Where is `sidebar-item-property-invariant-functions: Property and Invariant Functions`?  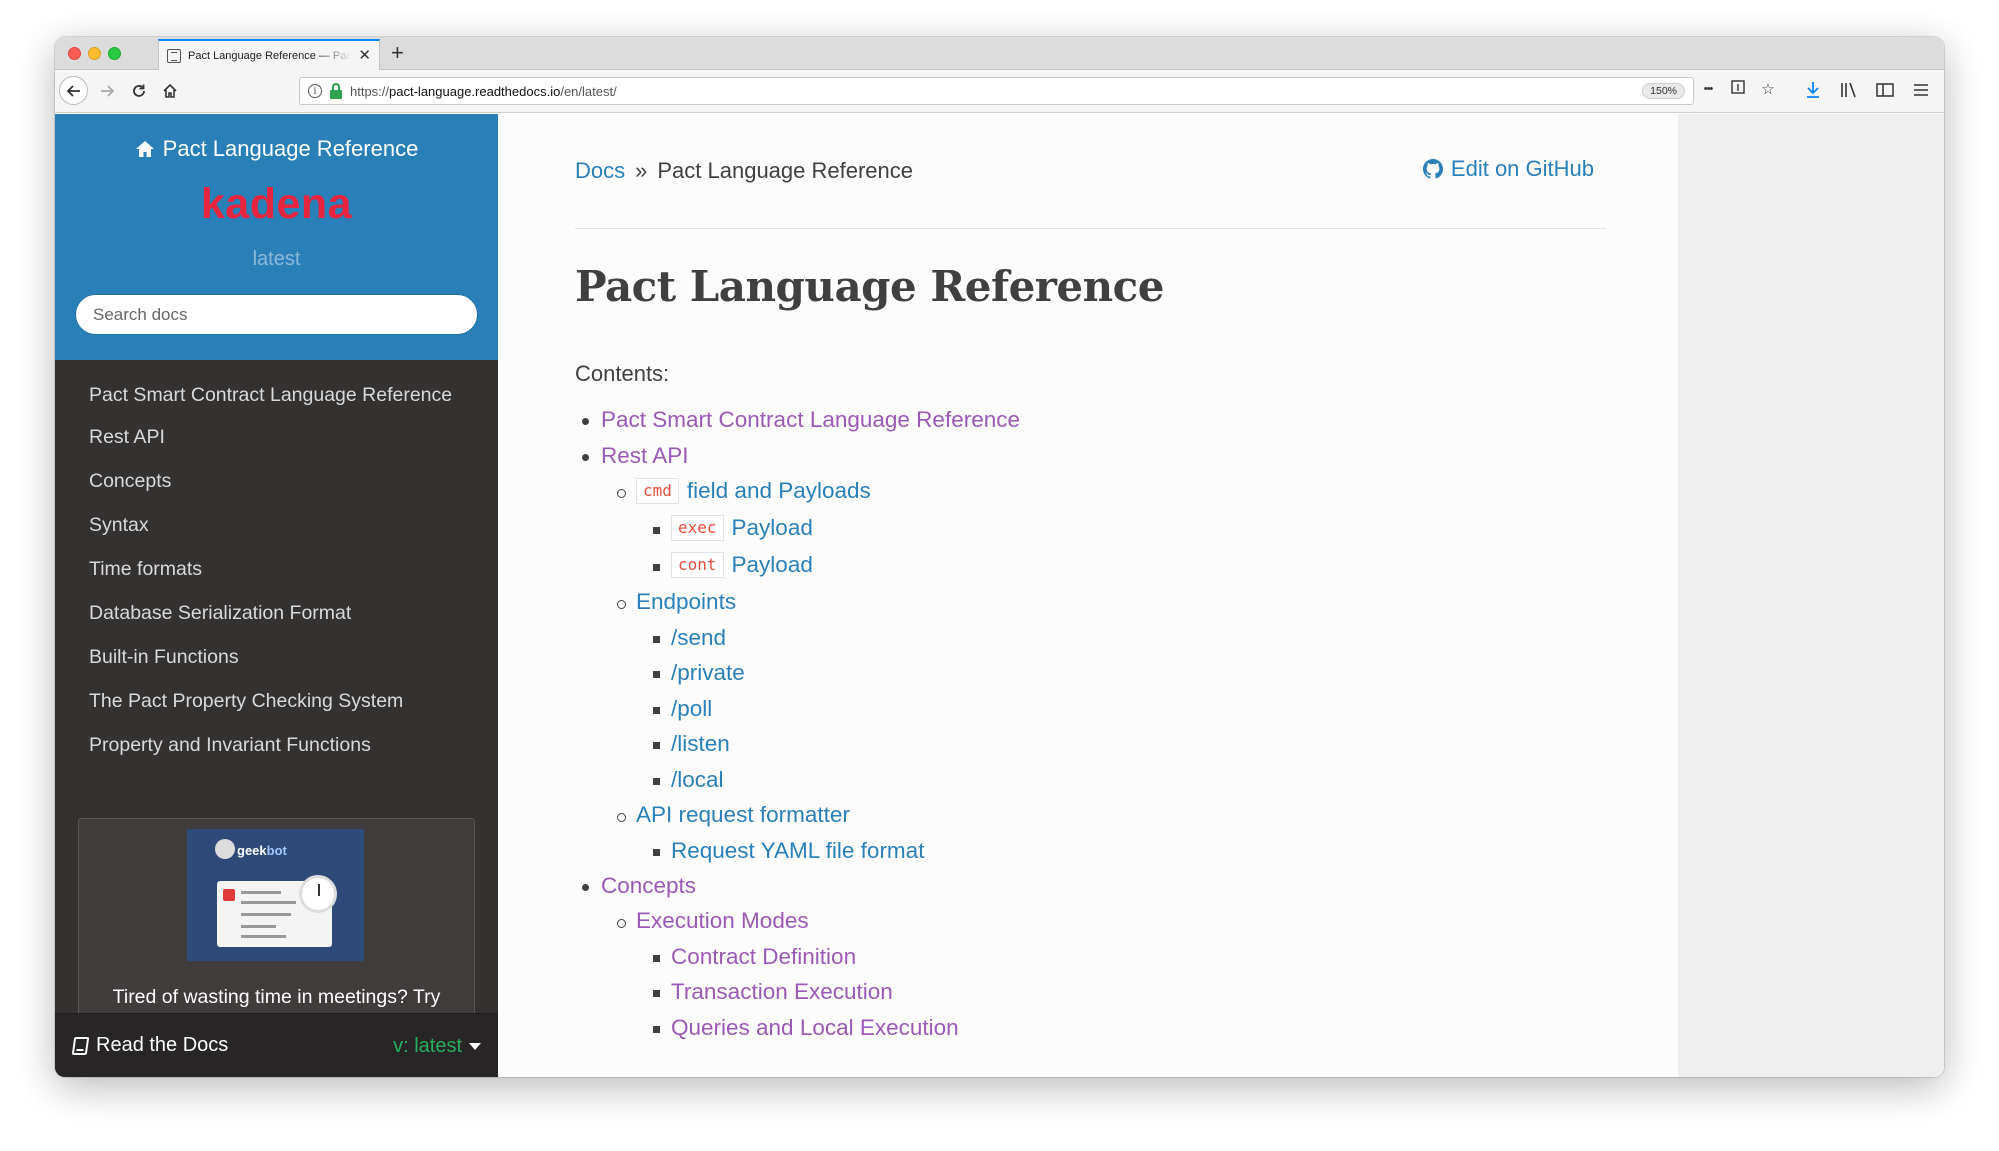
sidebar-item-property-invariant-functions: Property and Invariant Functions is located at coordinates (276, 745).